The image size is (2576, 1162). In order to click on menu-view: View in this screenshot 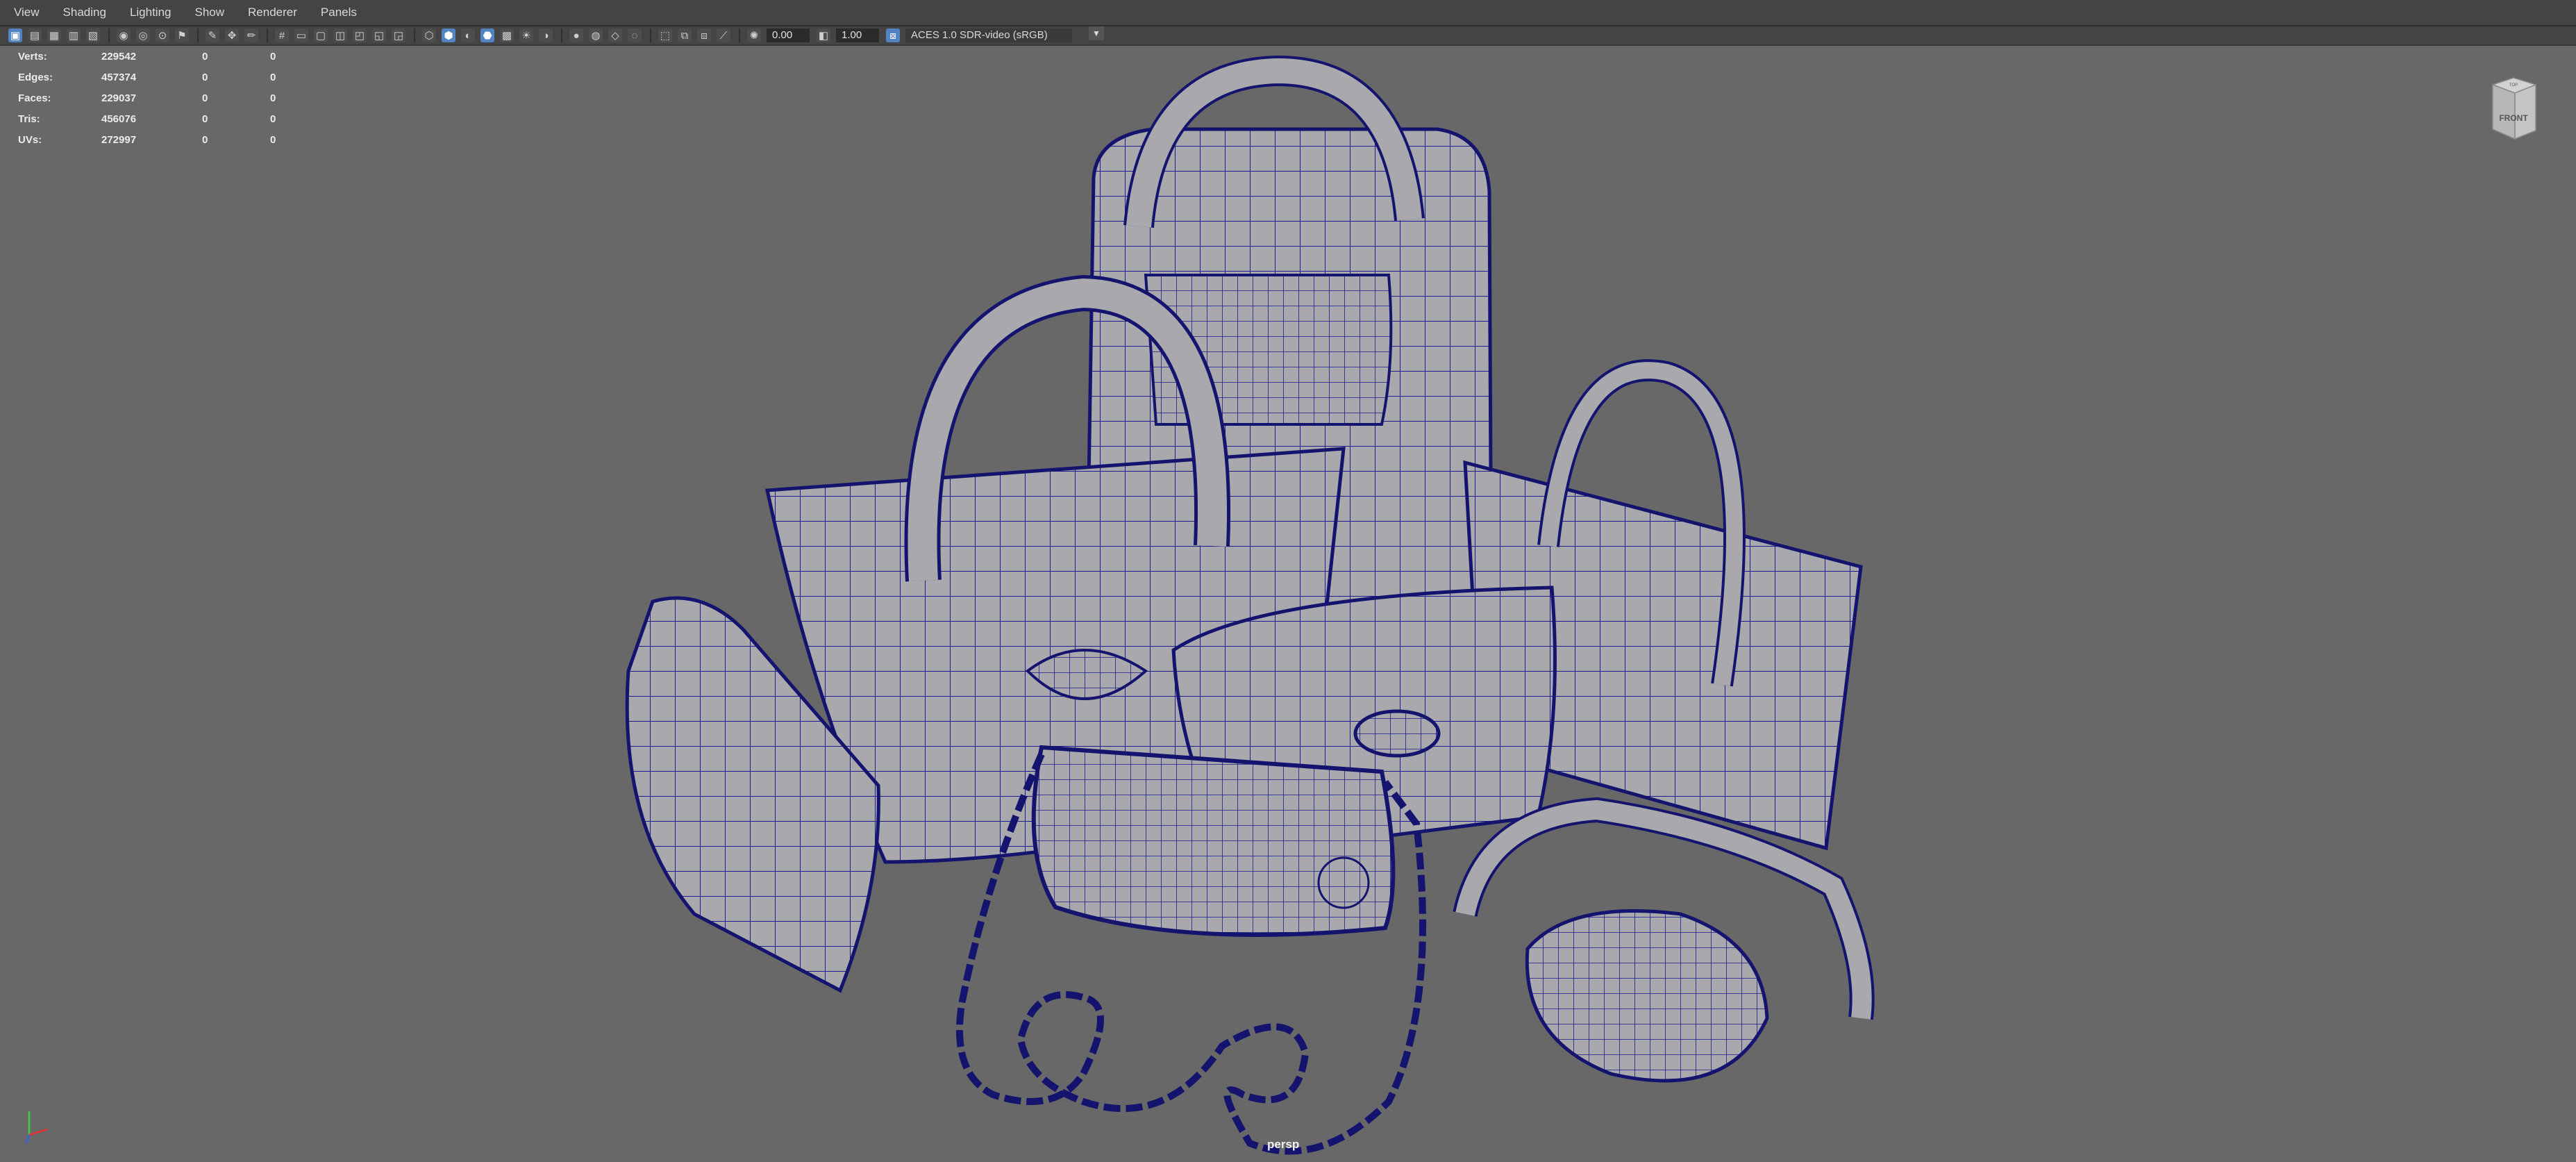, I will do `click(27, 12)`.